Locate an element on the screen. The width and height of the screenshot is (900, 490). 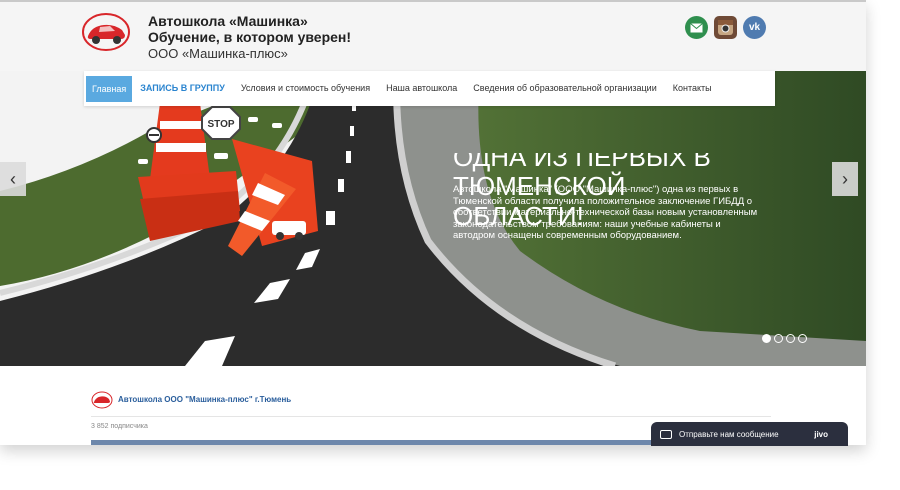
message-icon is located at coordinates (666, 434).